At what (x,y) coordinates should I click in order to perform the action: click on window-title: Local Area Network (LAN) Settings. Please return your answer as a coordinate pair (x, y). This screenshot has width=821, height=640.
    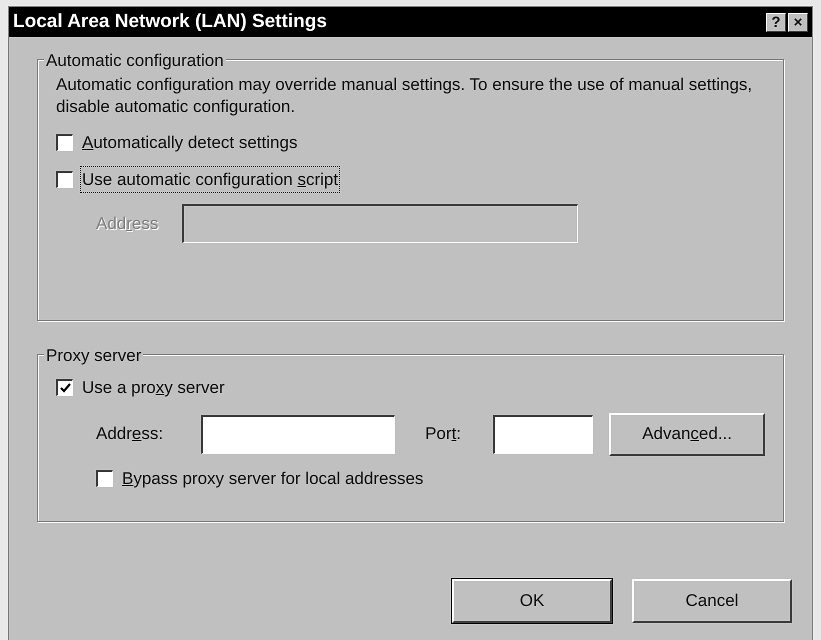
    Looking at the image, I should click on (170, 22).